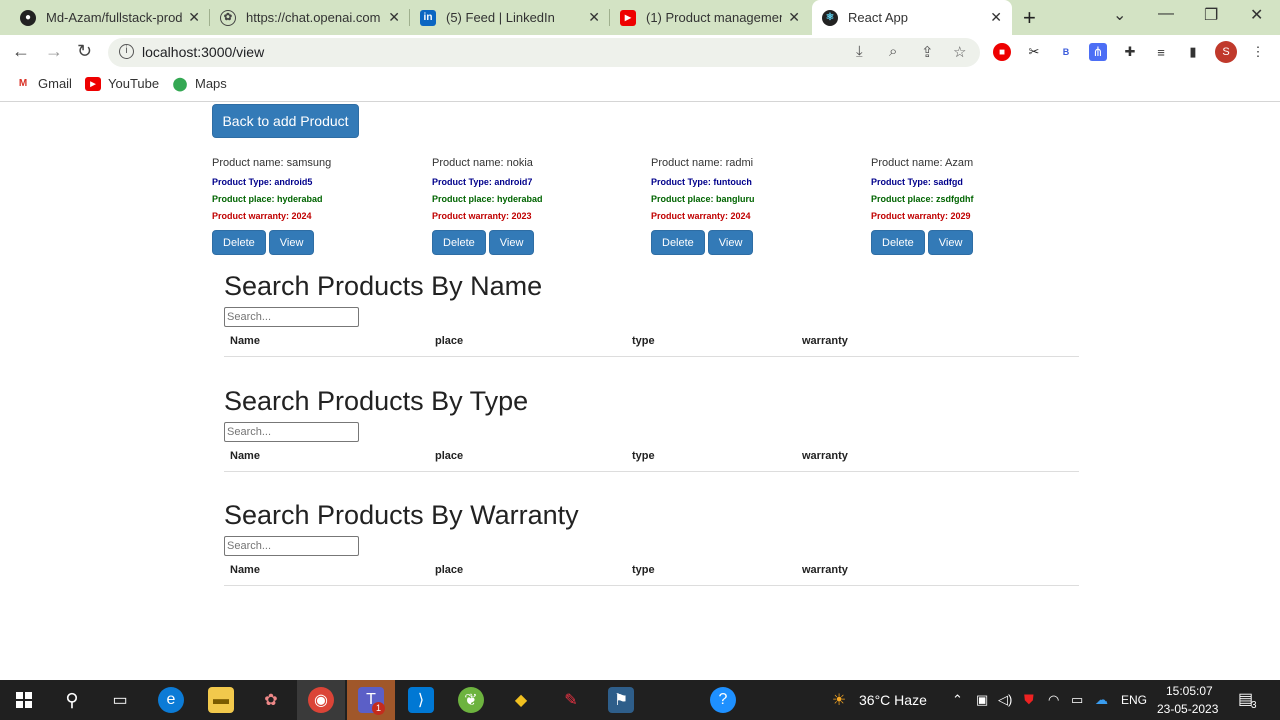 The height and width of the screenshot is (720, 1280). Describe the element at coordinates (110, 17) in the screenshot. I see `tab-github: ● Md-Azam/fullstack-produ ✕` at that location.